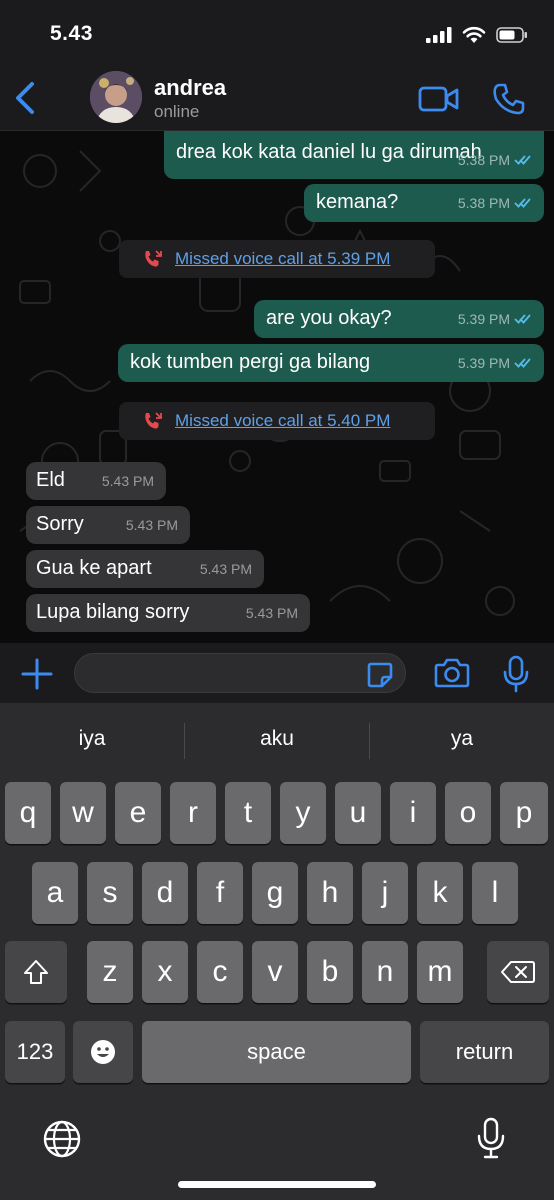 The width and height of the screenshot is (554, 1200). I want to click on key-g: g, so click(275, 893).